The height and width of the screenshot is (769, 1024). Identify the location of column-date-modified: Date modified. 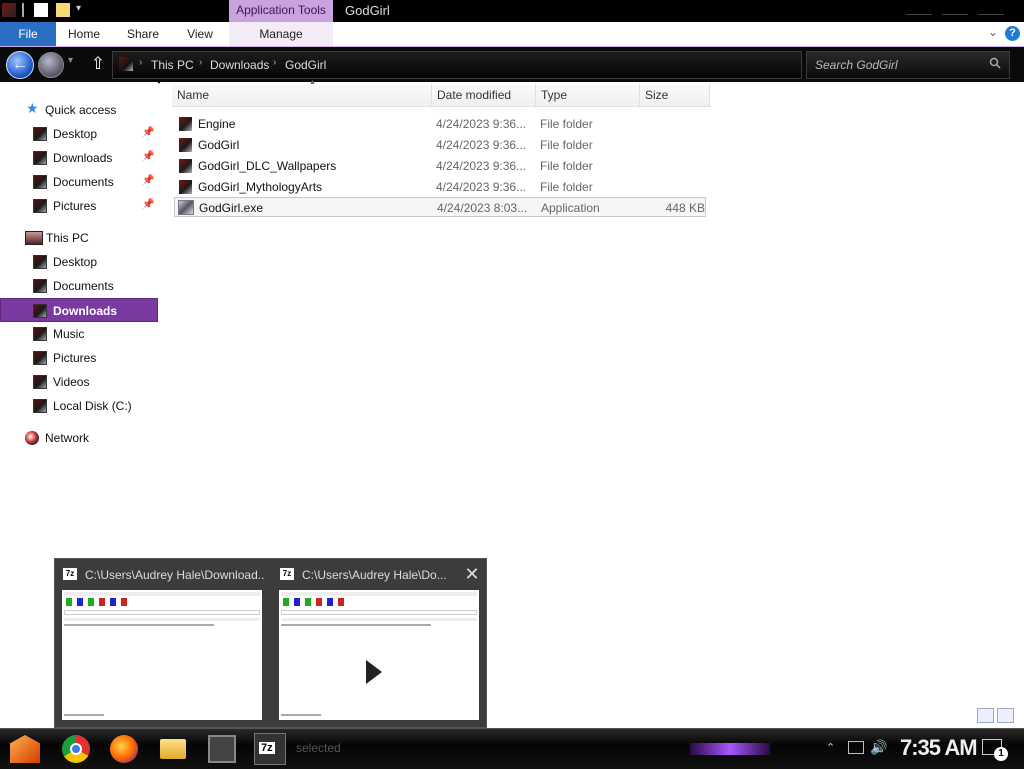
(484, 95).